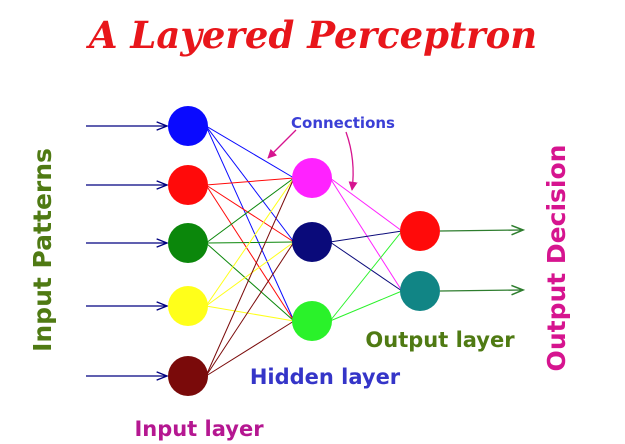 The image size is (625, 444). I want to click on connection-input1-hidden3, so click(250, 223).